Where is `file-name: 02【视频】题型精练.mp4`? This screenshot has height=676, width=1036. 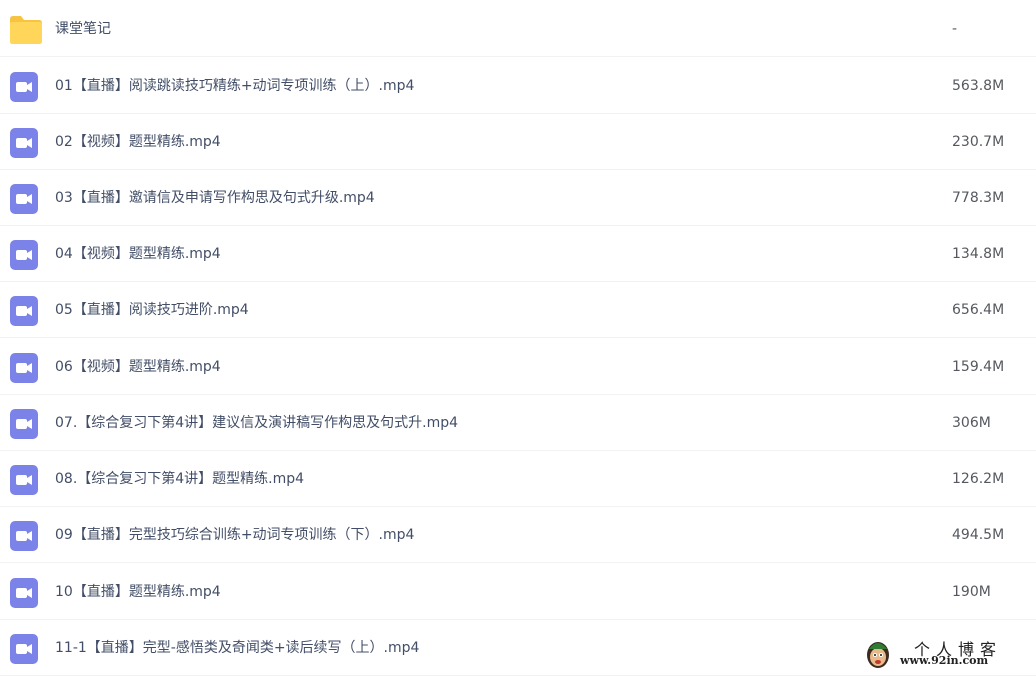 file-name: 02【视频】题型精练.mp4 is located at coordinates (138, 142).